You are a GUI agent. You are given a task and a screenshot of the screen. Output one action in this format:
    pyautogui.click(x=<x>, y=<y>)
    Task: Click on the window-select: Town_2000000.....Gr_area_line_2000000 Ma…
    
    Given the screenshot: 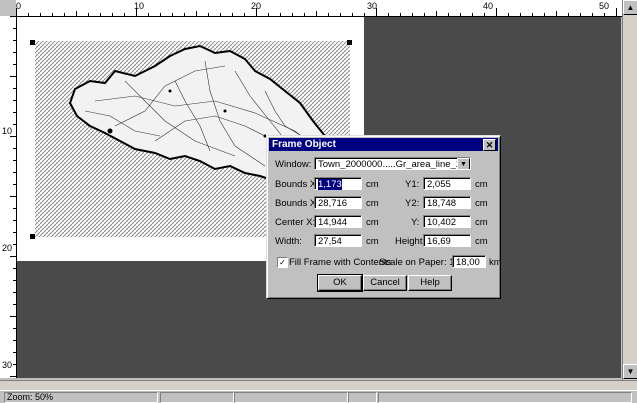 What is the action you would take?
    pyautogui.click(x=392, y=163)
    